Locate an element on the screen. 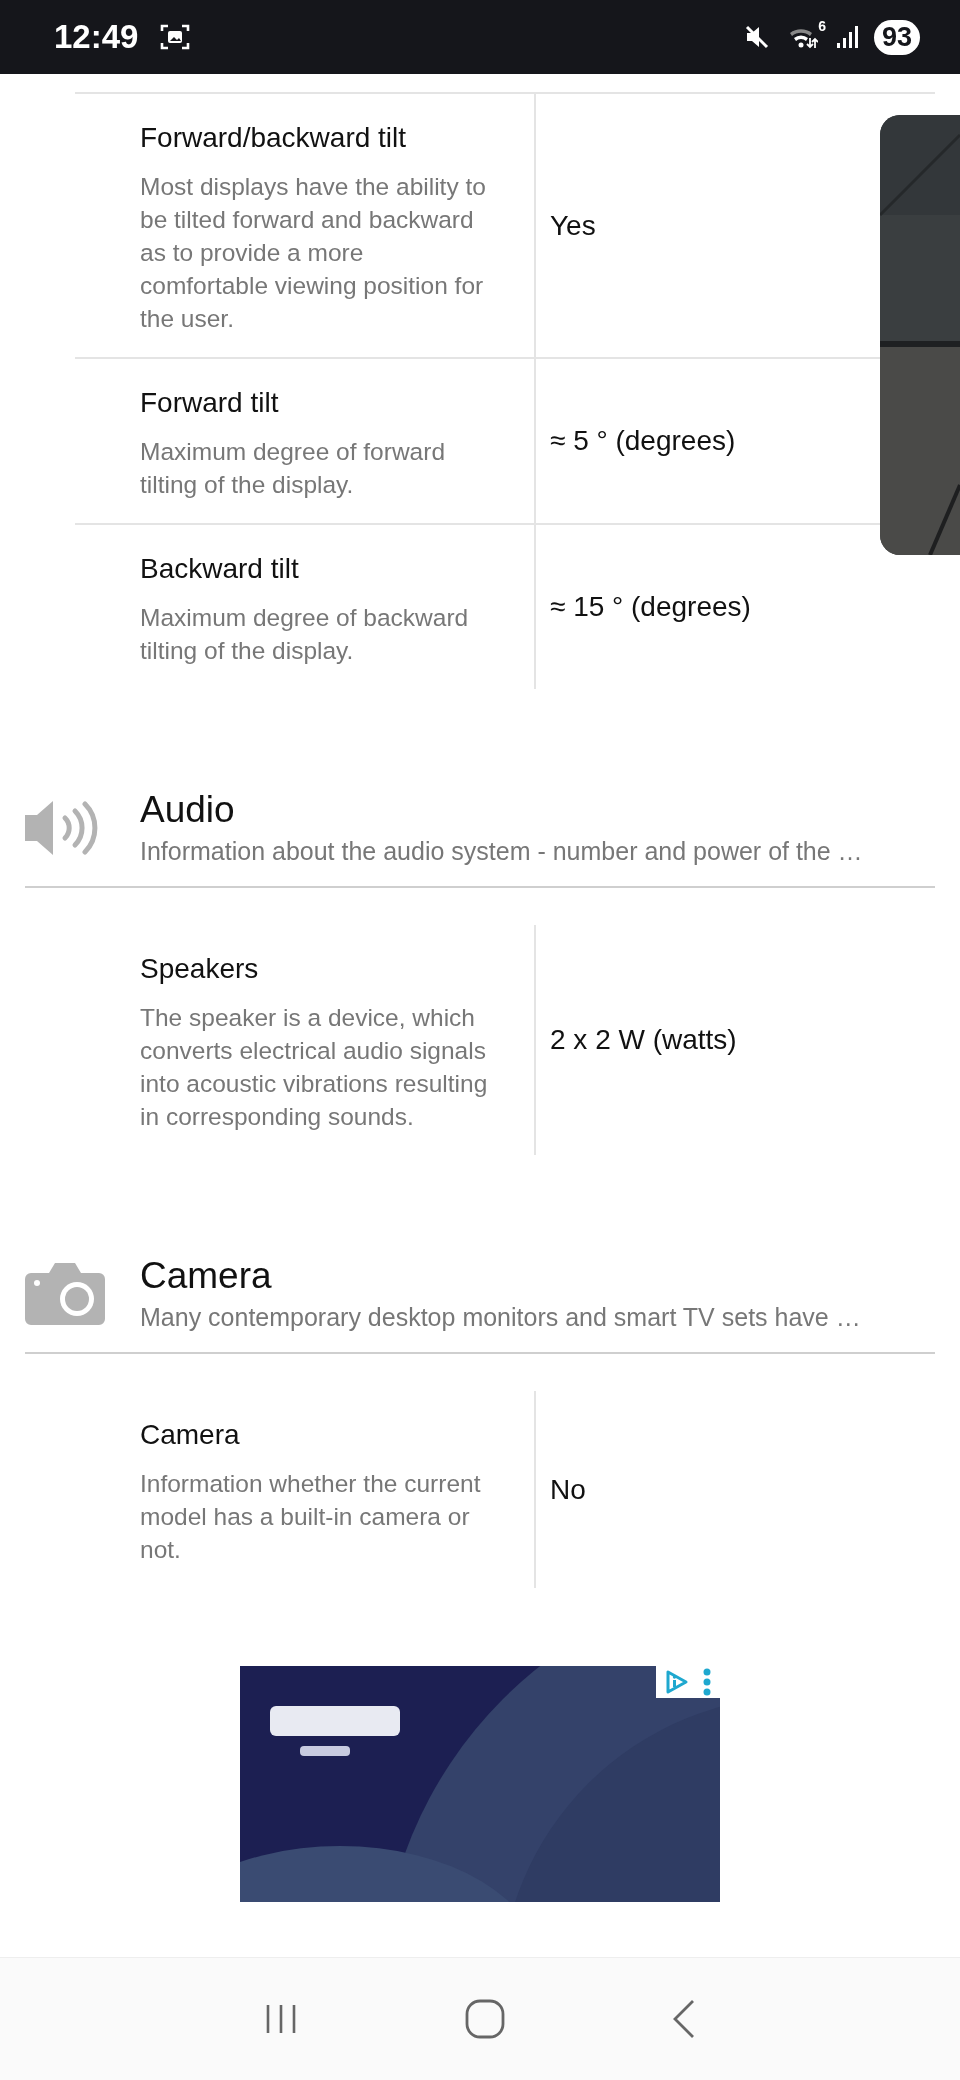 This screenshot has width=960, height=2080. spec-value: Yes is located at coordinates (573, 225).